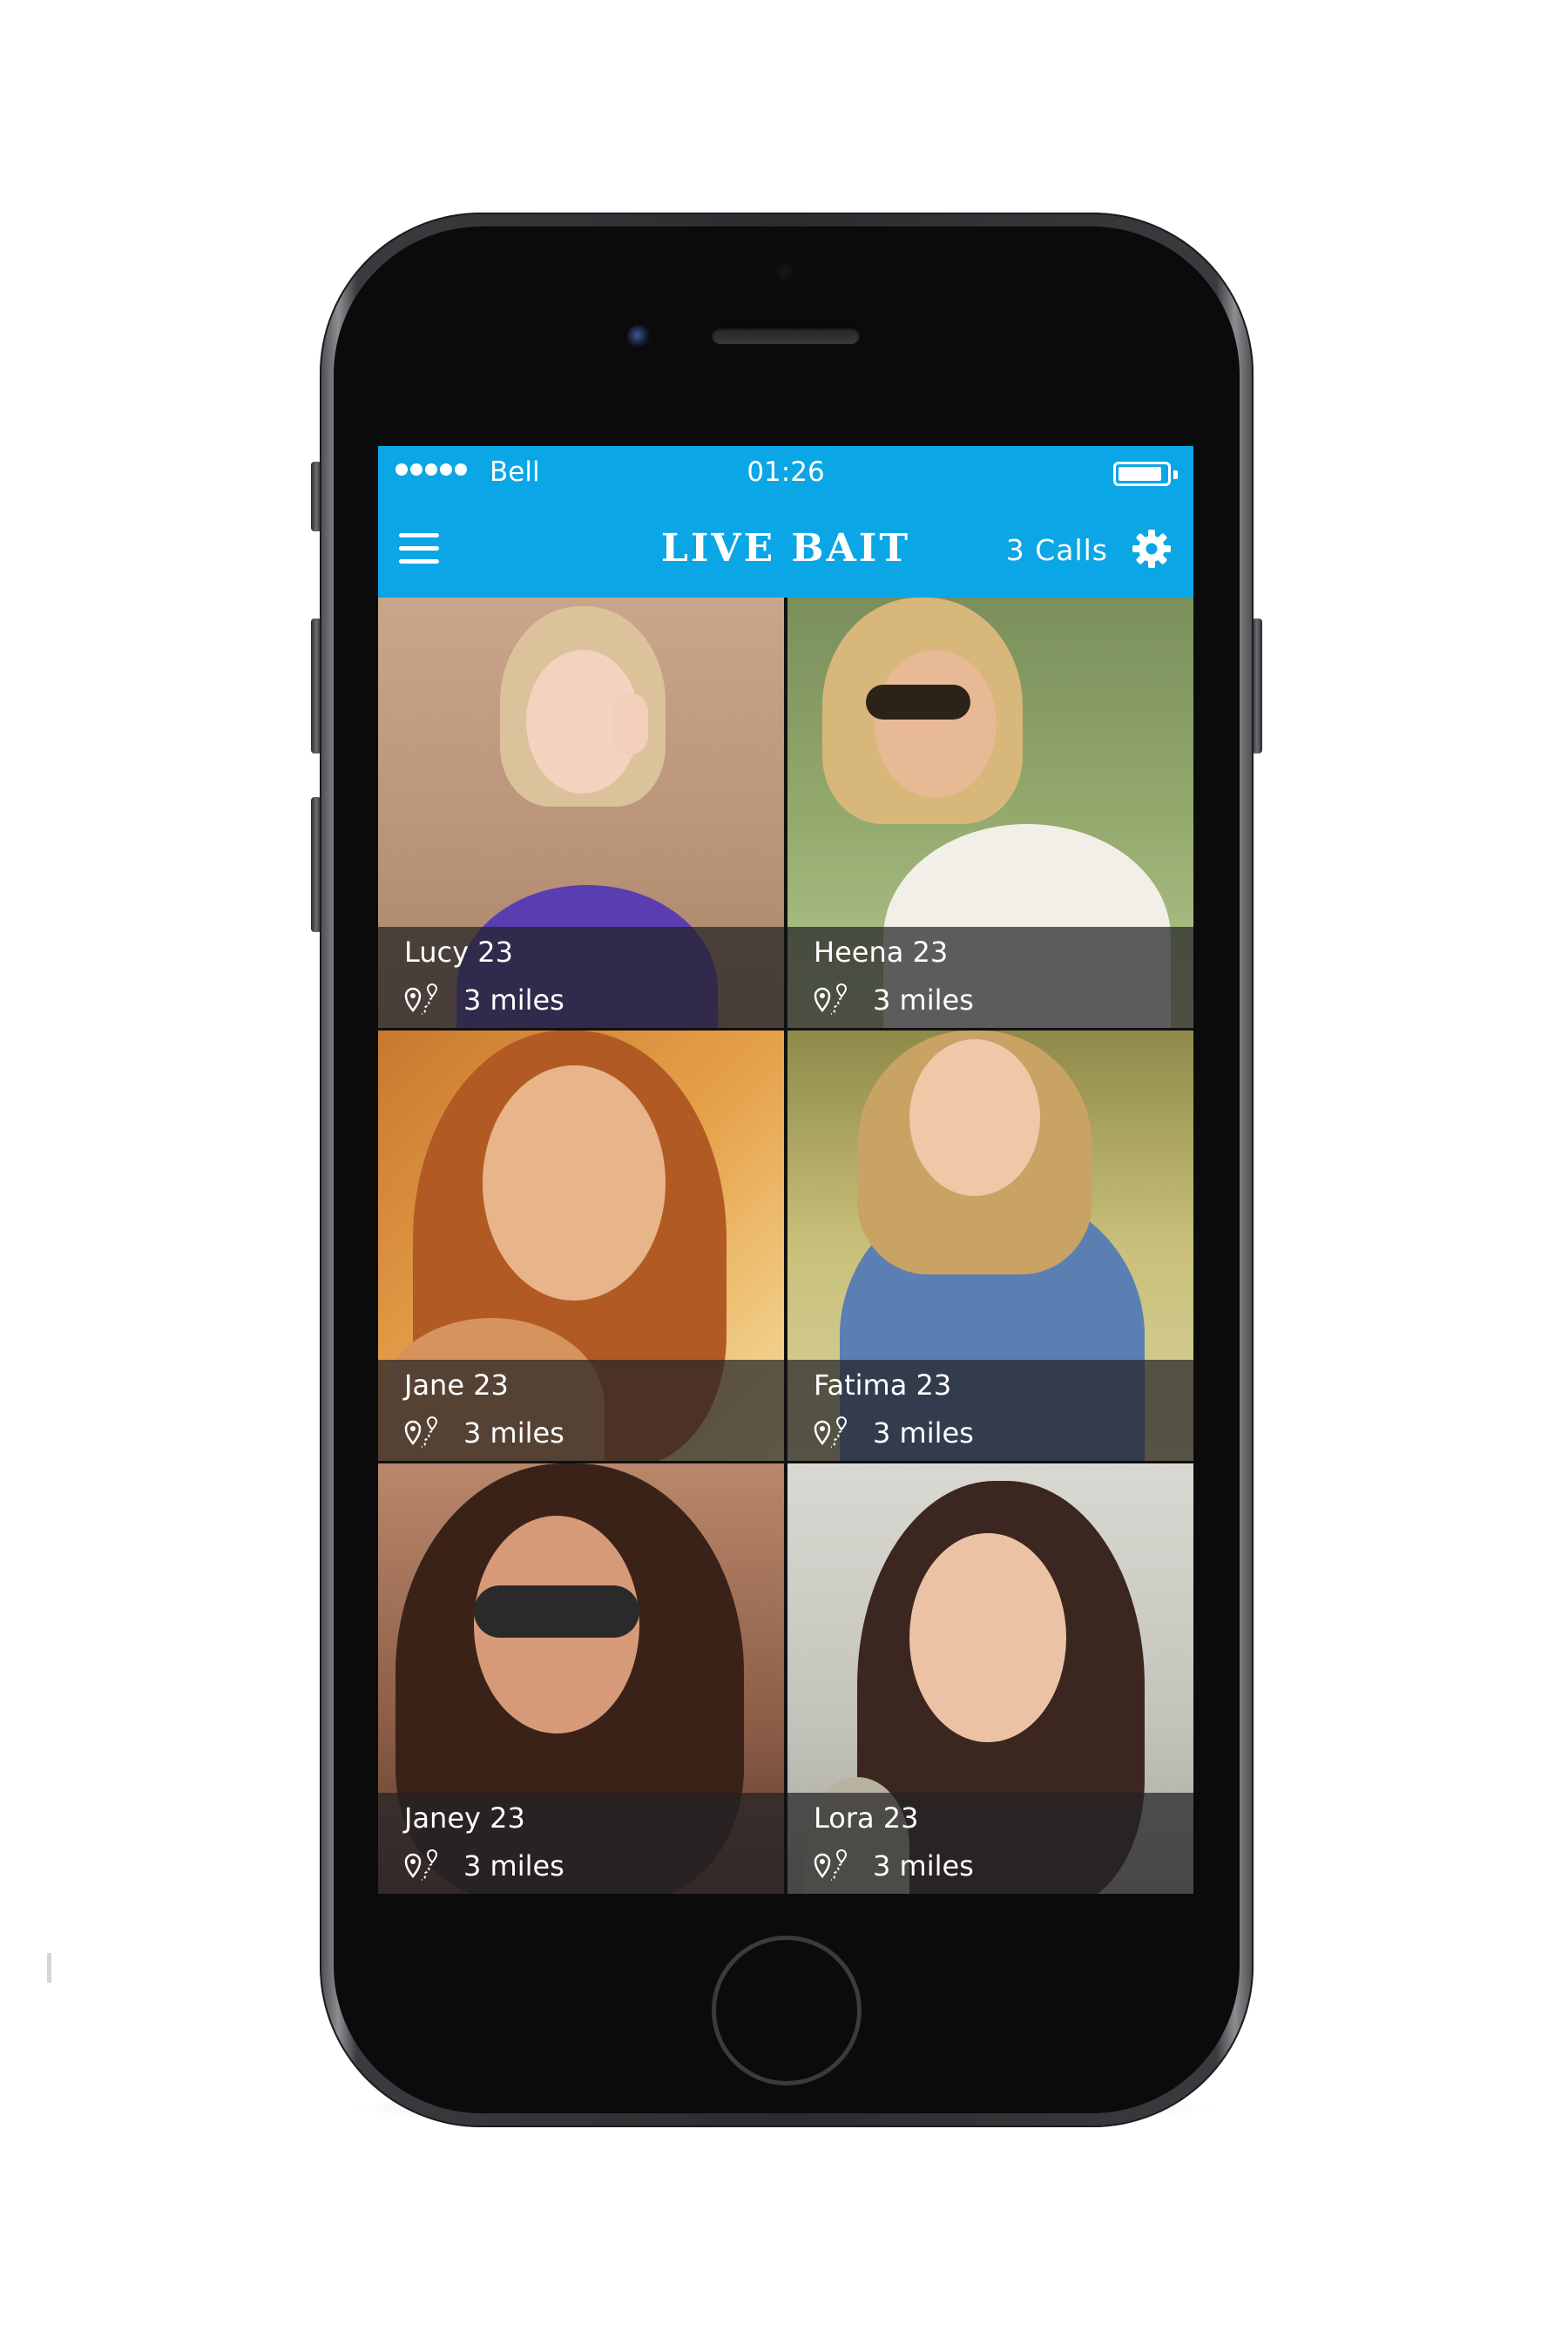  I want to click on profile-name: Lora 23, so click(866, 1818).